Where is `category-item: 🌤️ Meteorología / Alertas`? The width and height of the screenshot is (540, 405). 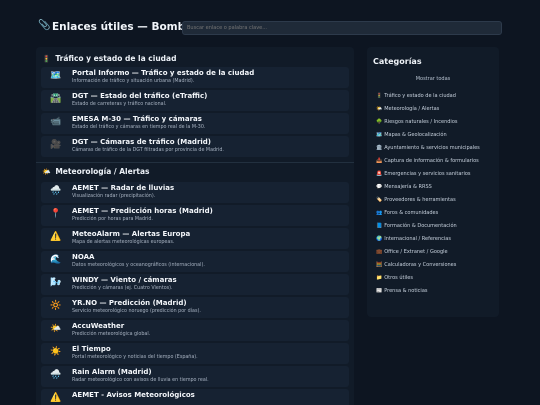 category-item: 🌤️ Meteorología / Alertas is located at coordinates (407, 109).